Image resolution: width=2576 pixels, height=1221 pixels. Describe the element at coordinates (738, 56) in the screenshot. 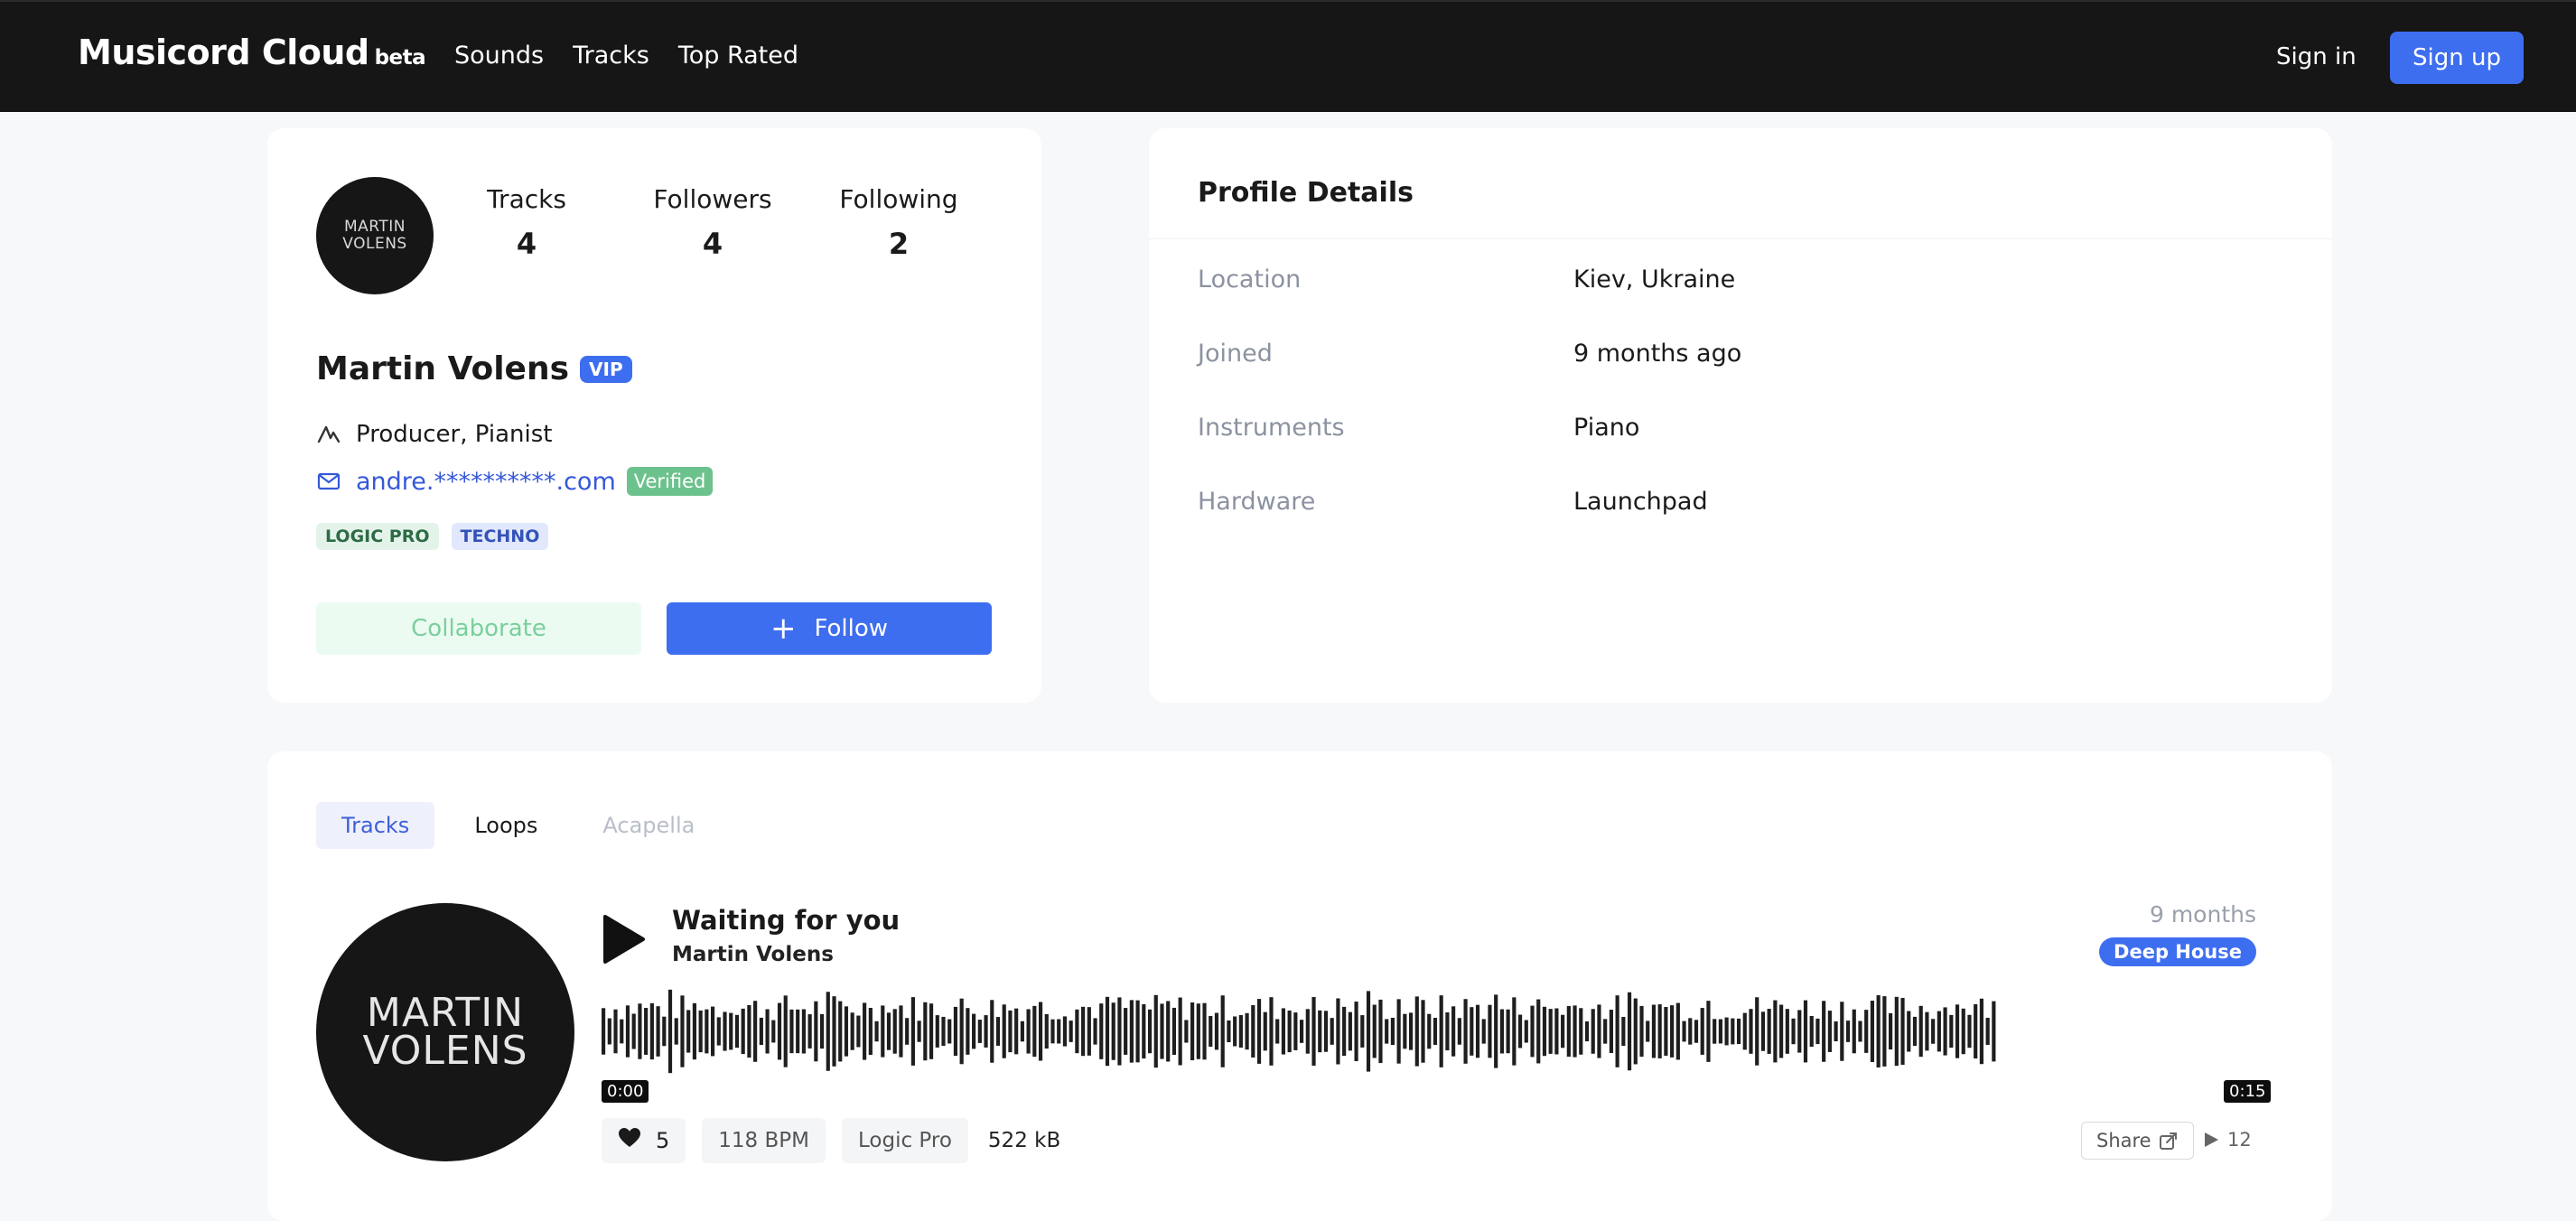

I see `nav-link-top-rated: Top Rated` at that location.